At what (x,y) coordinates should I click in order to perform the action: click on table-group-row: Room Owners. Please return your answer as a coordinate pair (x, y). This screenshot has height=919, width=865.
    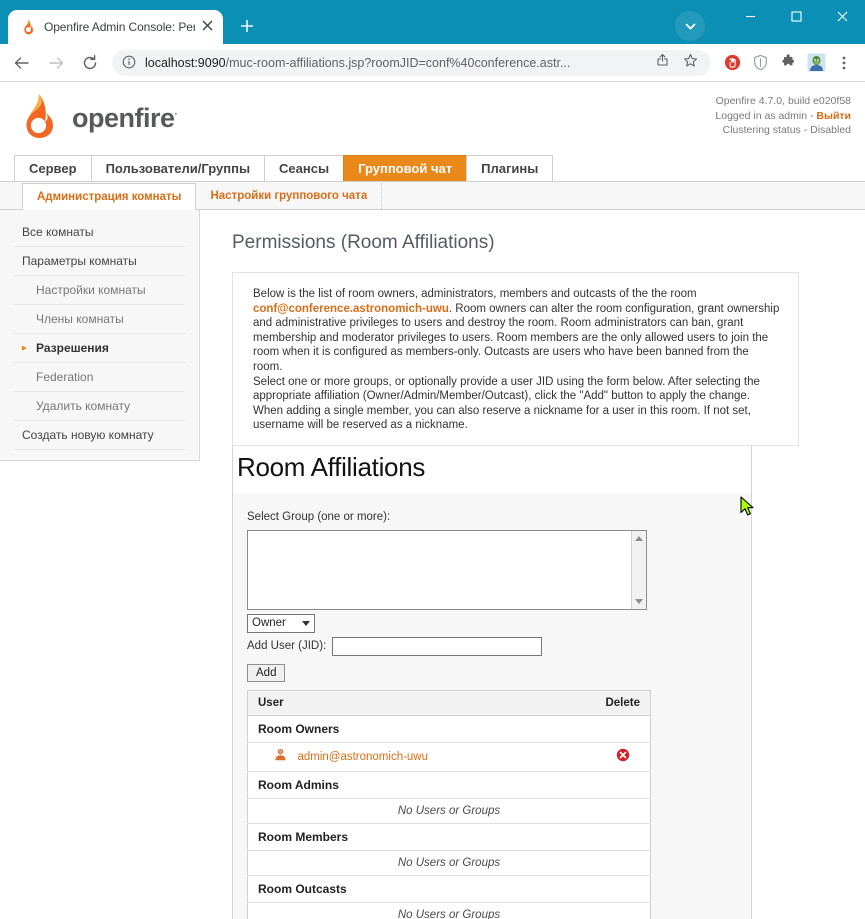
    Looking at the image, I should click on (449, 729).